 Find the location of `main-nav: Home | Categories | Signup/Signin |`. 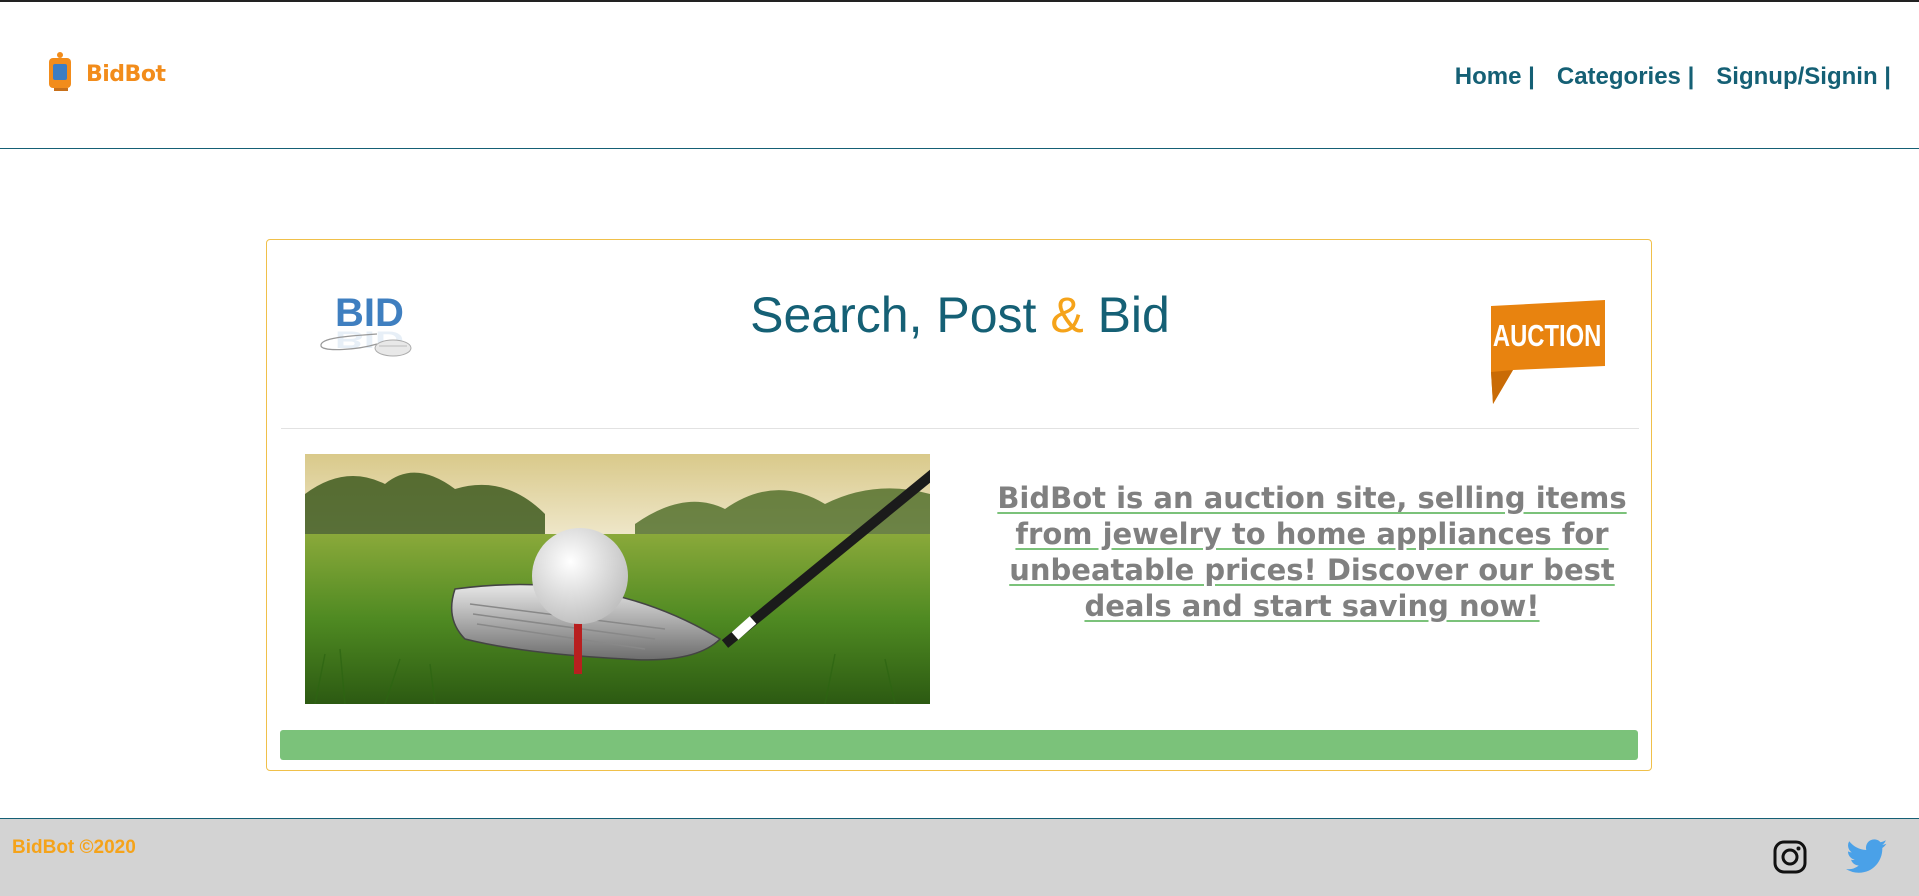

main-nav: Home | Categories | Signup/Signin | is located at coordinates (1662, 77).